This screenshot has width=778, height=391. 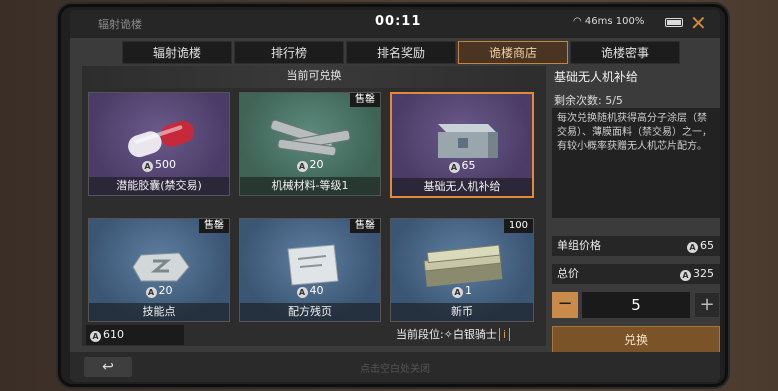 What do you see at coordinates (462, 270) in the screenshot?
I see `shop-item-card: 100 A1 新币` at bounding box center [462, 270].